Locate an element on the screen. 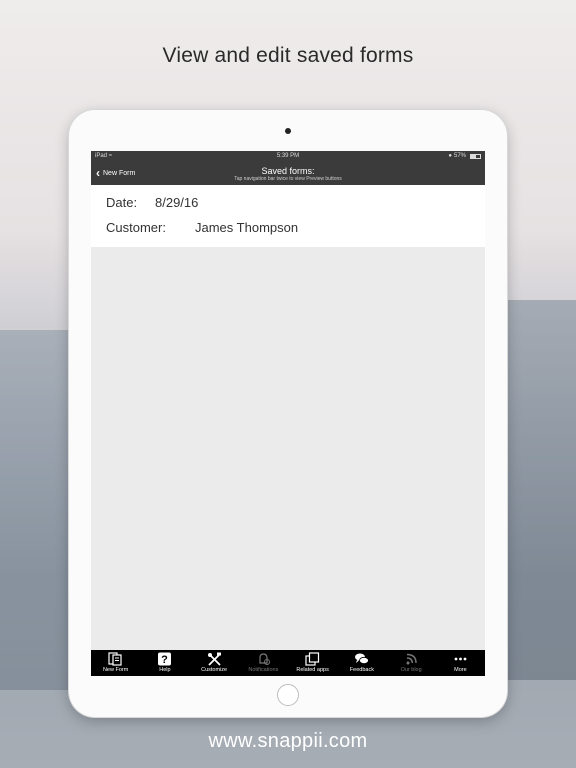 This screenshot has width=576, height=768. customer-value: James Thompson is located at coordinates (247, 227).